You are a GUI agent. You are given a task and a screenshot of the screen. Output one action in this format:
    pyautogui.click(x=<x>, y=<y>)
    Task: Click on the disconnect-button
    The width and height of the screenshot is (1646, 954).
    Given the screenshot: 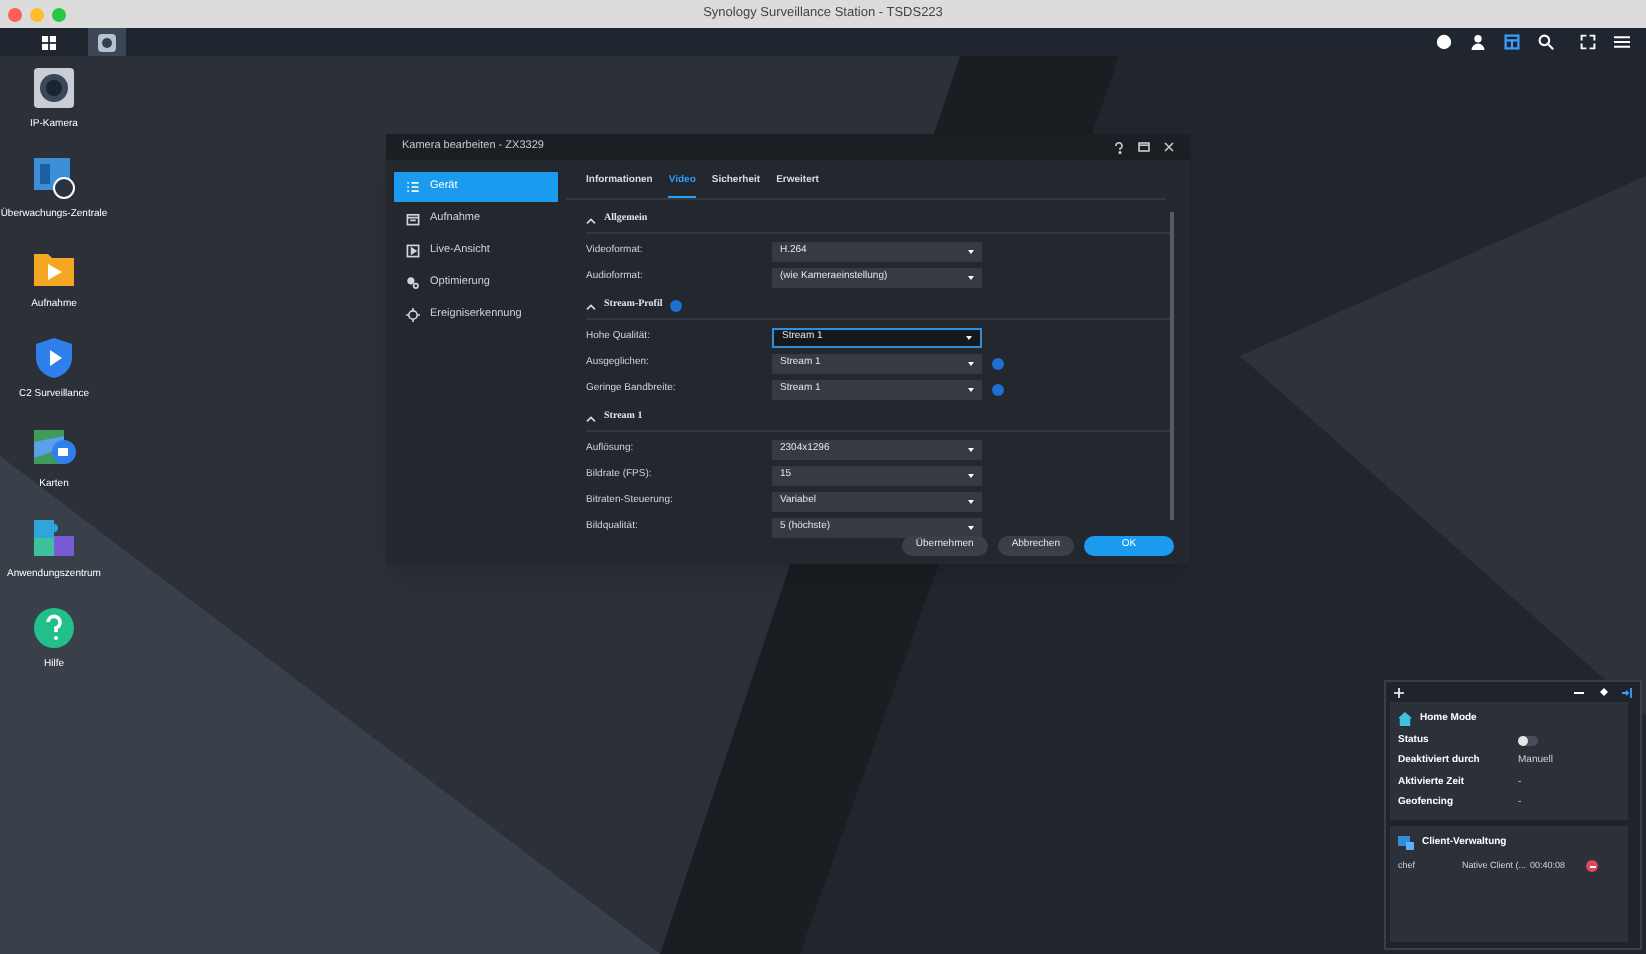 What is the action you would take?
    pyautogui.click(x=1592, y=866)
    